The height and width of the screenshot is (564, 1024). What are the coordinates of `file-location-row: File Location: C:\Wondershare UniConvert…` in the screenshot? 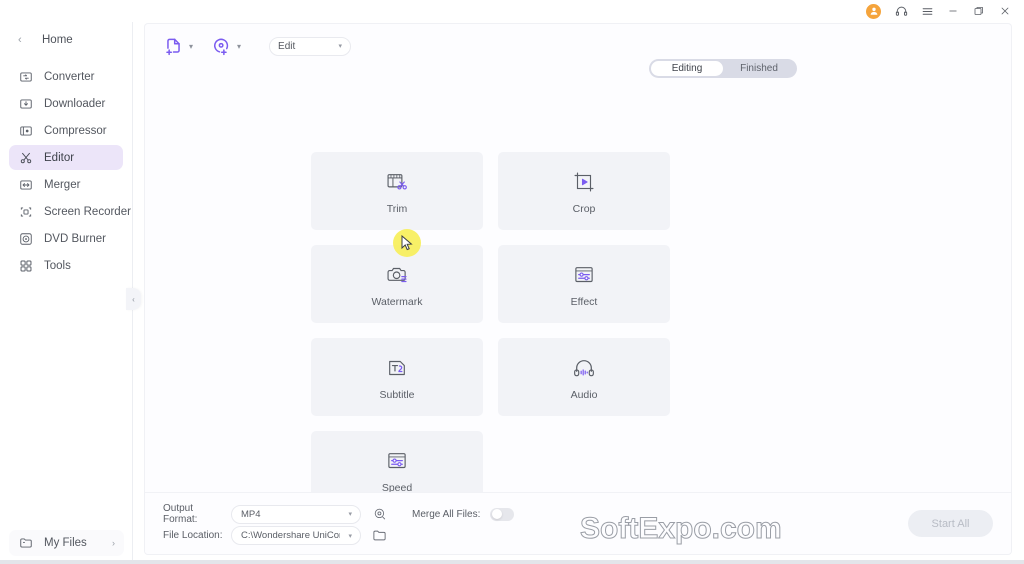 It's located at (275, 535).